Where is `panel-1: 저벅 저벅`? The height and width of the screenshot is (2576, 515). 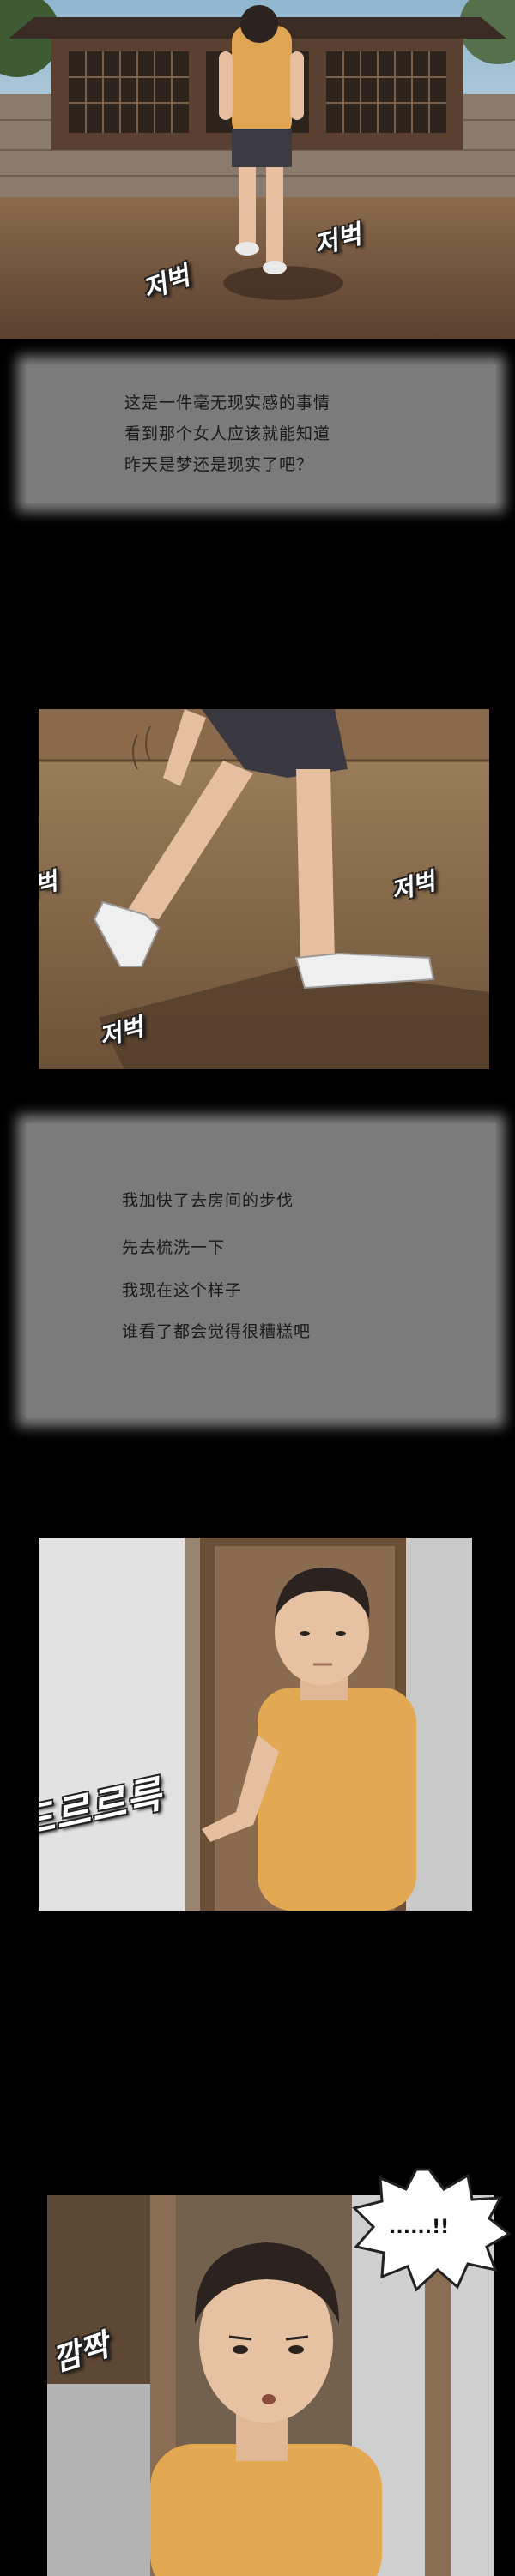
panel-1: 저벅 저벅 is located at coordinates (257, 169).